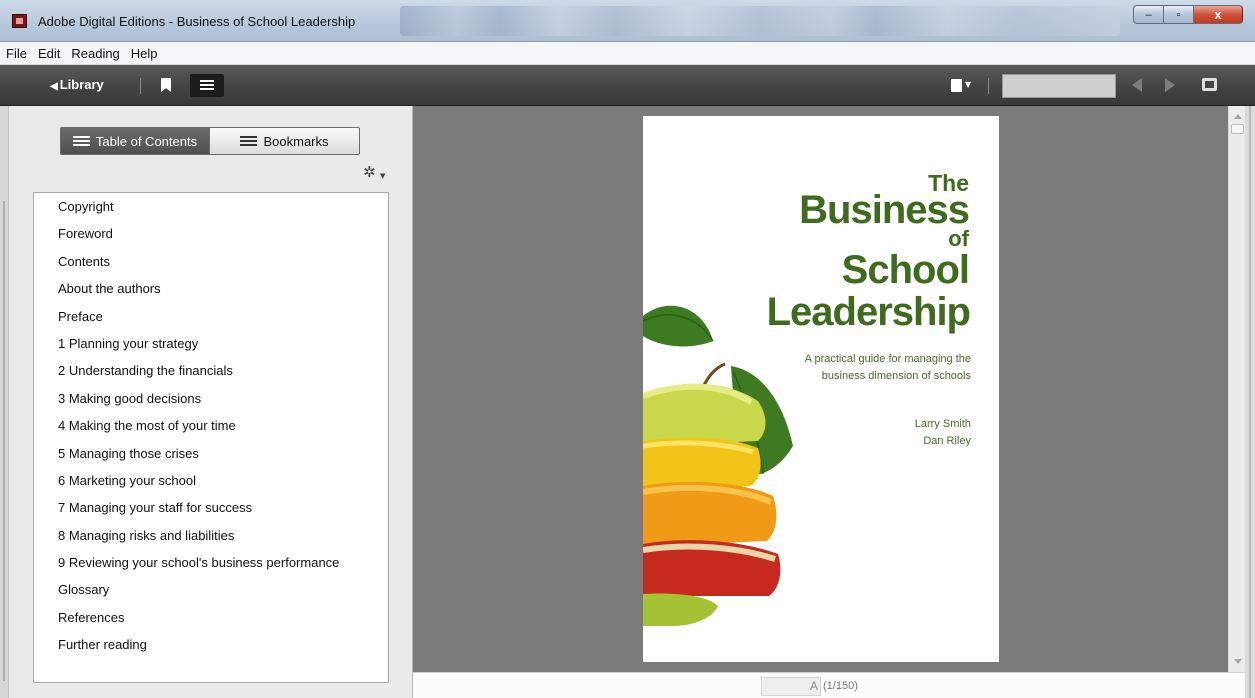  What do you see at coordinates (1148, 14) in the screenshot?
I see `minimize-button: –` at bounding box center [1148, 14].